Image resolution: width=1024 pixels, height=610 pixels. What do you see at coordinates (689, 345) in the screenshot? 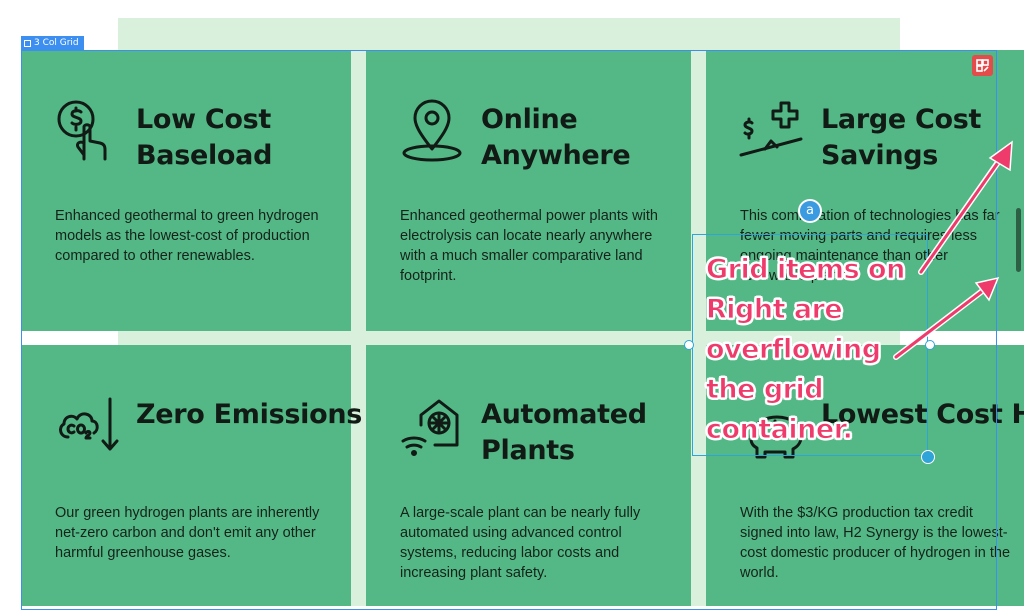
I see `resize-handle-left` at bounding box center [689, 345].